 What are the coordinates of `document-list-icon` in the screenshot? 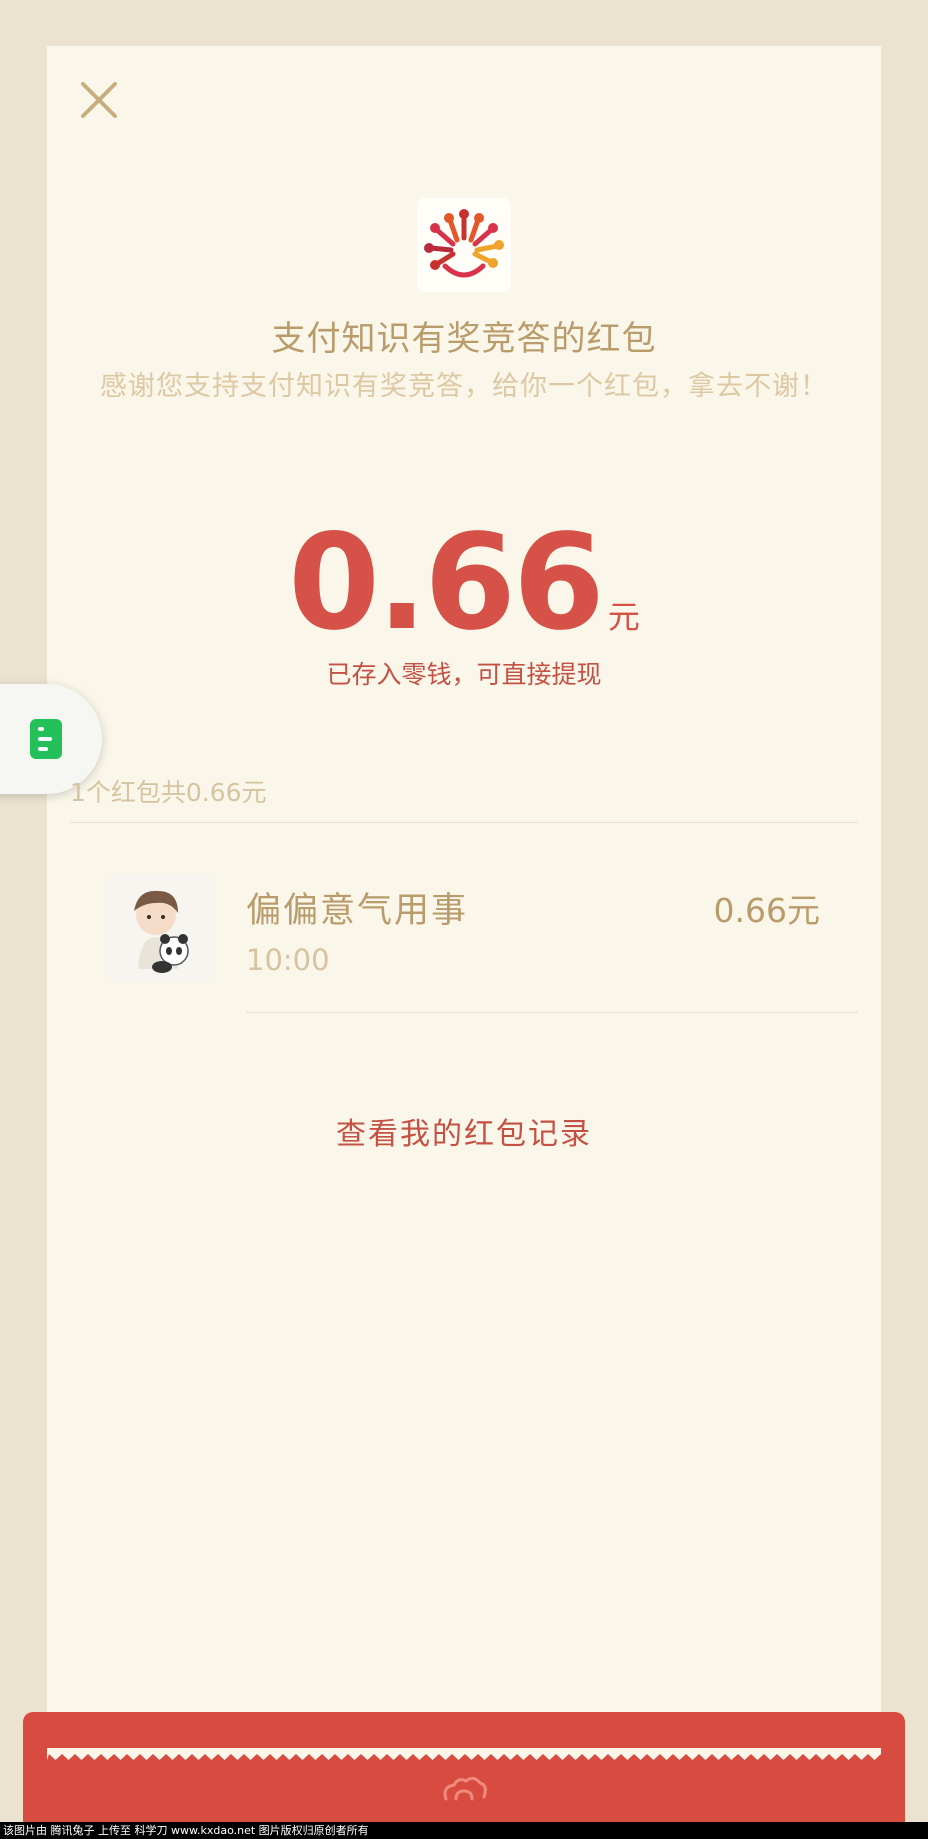 It's located at (46, 739).